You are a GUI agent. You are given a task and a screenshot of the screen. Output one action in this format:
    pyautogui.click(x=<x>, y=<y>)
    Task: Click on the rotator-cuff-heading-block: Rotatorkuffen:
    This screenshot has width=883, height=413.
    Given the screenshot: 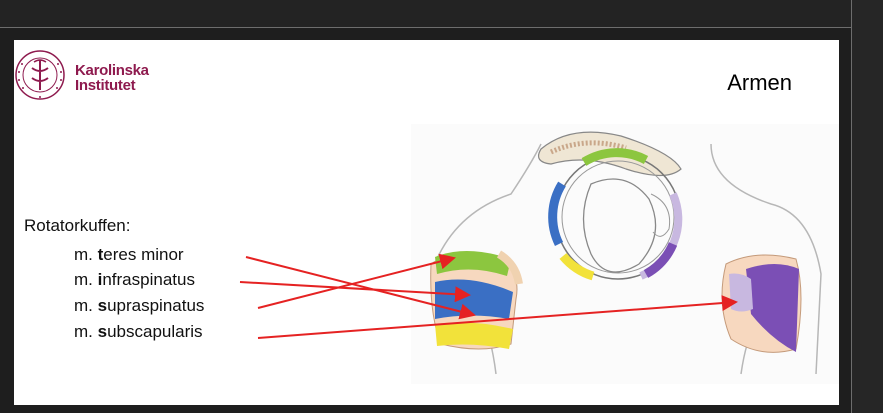 What is the action you would take?
    pyautogui.click(x=77, y=229)
    